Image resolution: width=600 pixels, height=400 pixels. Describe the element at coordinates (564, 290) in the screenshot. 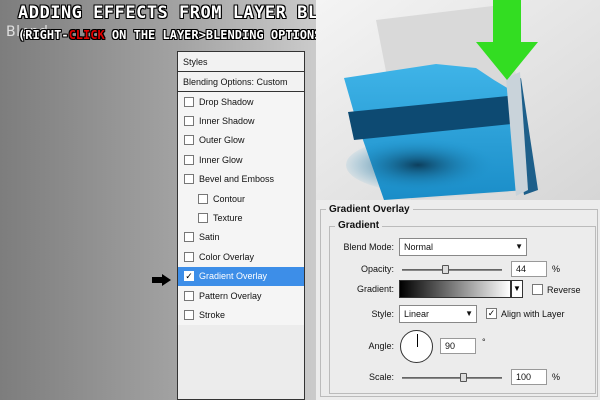

I see `reverse-label: Reverse` at that location.